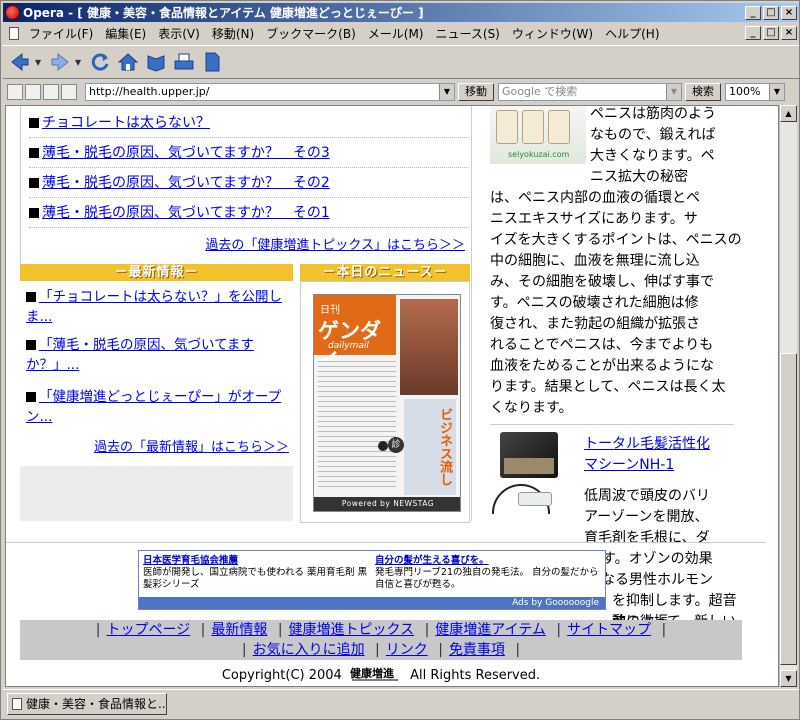  I want to click on scroll-down-icon: ▼, so click(788, 678).